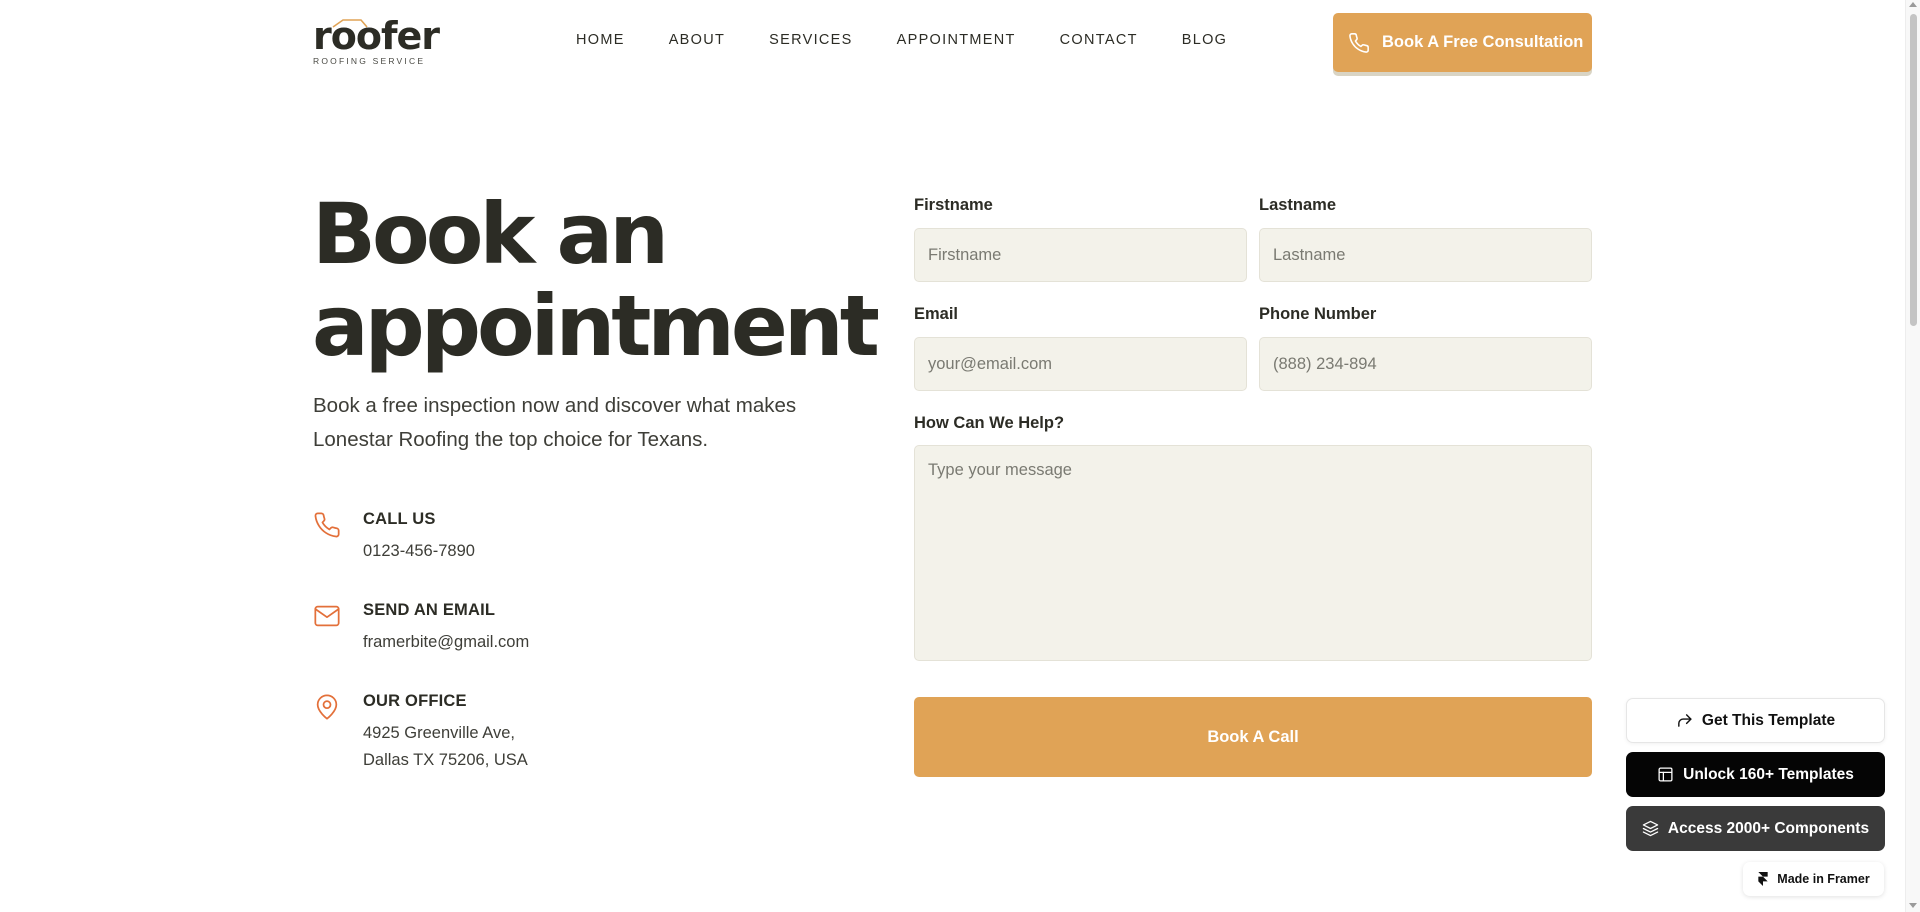 The image size is (1920, 912). What do you see at coordinates (399, 519) in the screenshot?
I see `call-us-title: CALL US` at bounding box center [399, 519].